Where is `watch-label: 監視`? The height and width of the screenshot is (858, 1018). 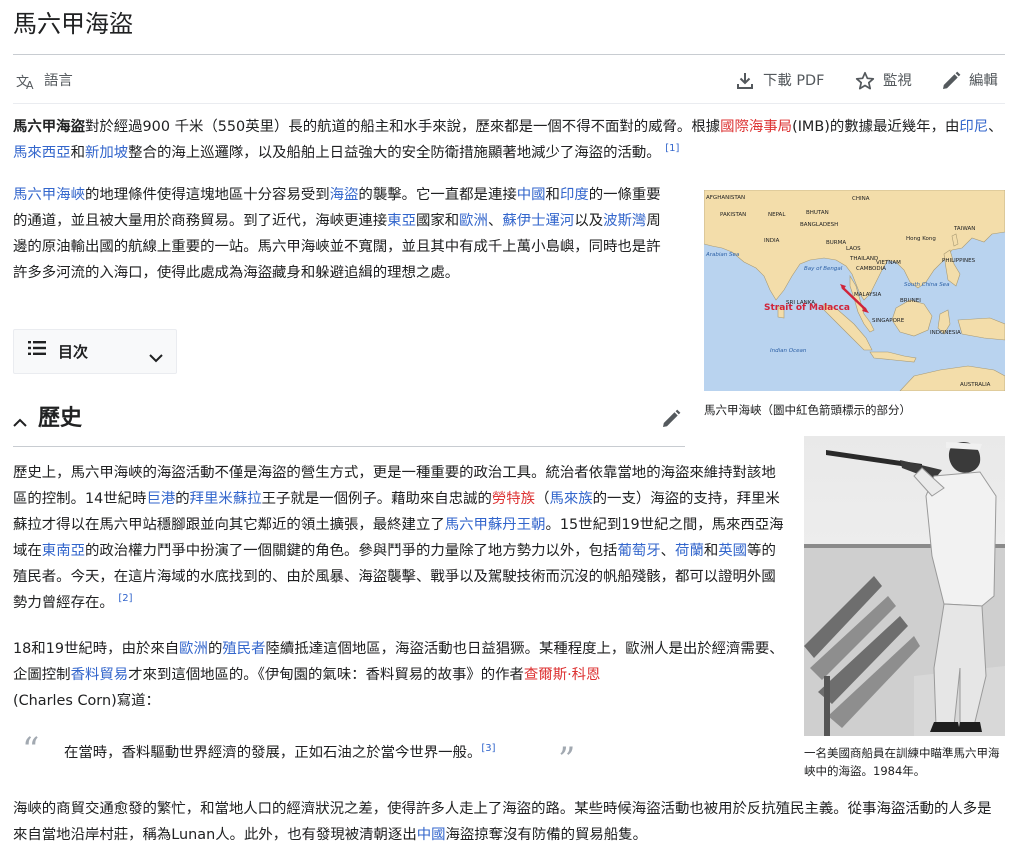
watch-label: 監視 is located at coordinates (897, 81).